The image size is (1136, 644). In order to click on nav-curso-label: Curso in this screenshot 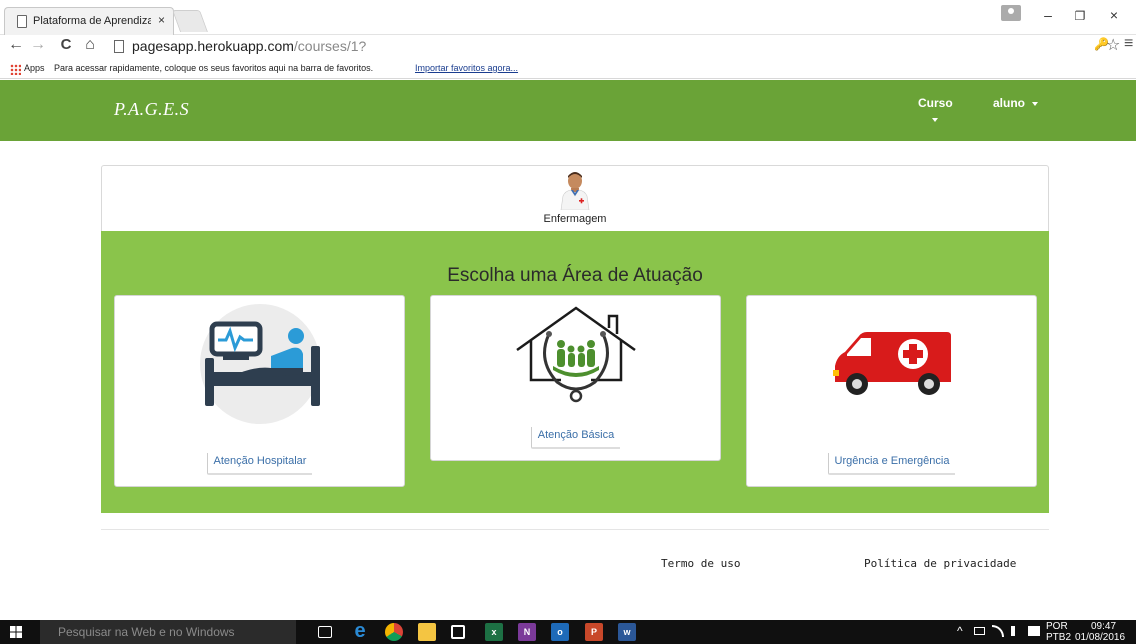, I will do `click(935, 103)`.